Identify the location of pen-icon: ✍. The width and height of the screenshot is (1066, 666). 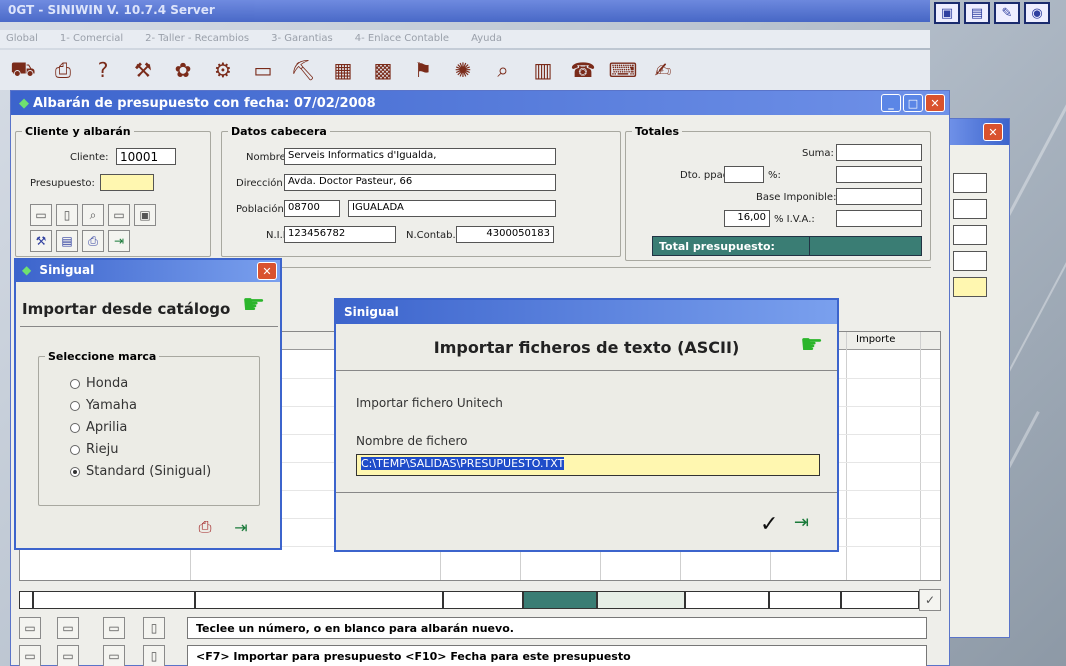
(663, 70).